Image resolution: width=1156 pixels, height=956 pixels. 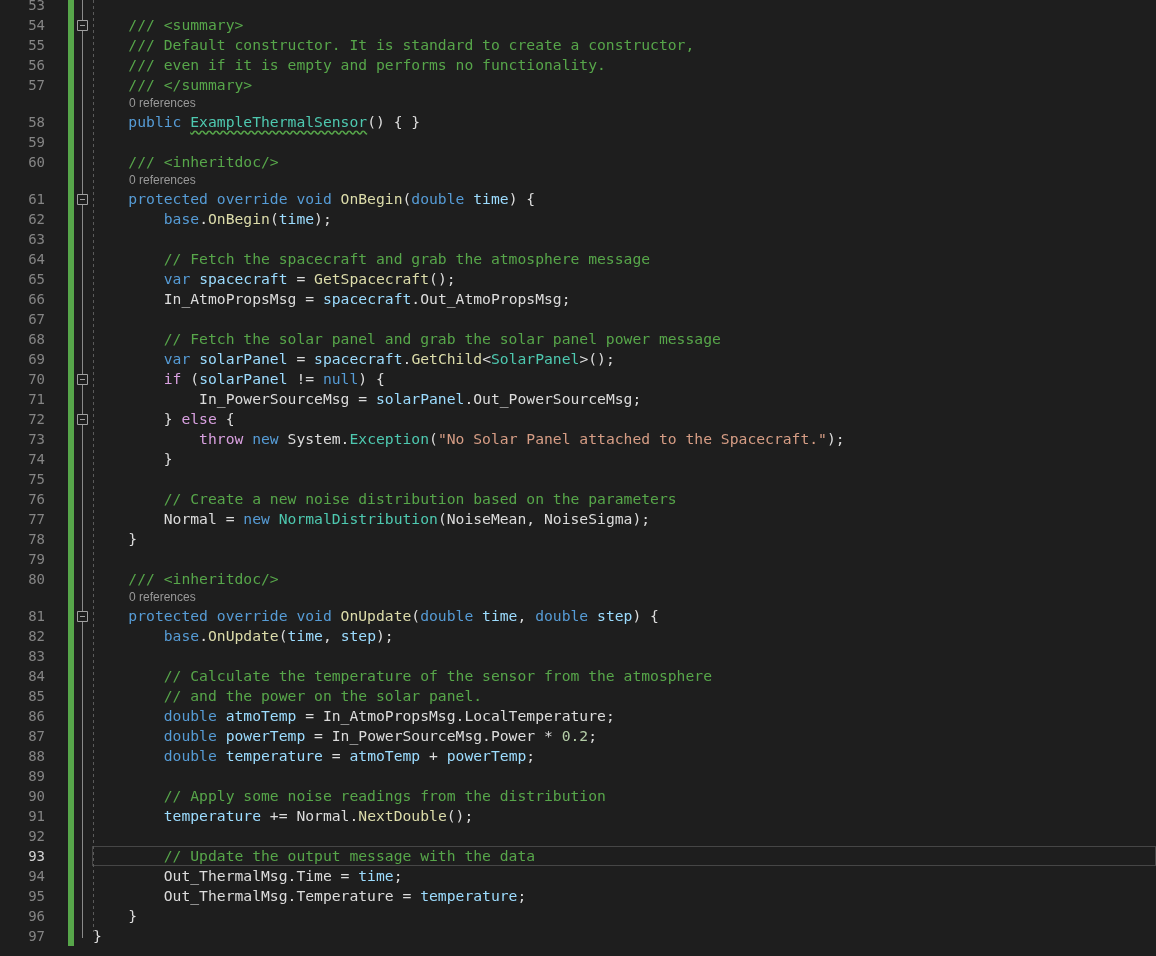 What do you see at coordinates (36, 616) in the screenshot?
I see `line-number: 81` at bounding box center [36, 616].